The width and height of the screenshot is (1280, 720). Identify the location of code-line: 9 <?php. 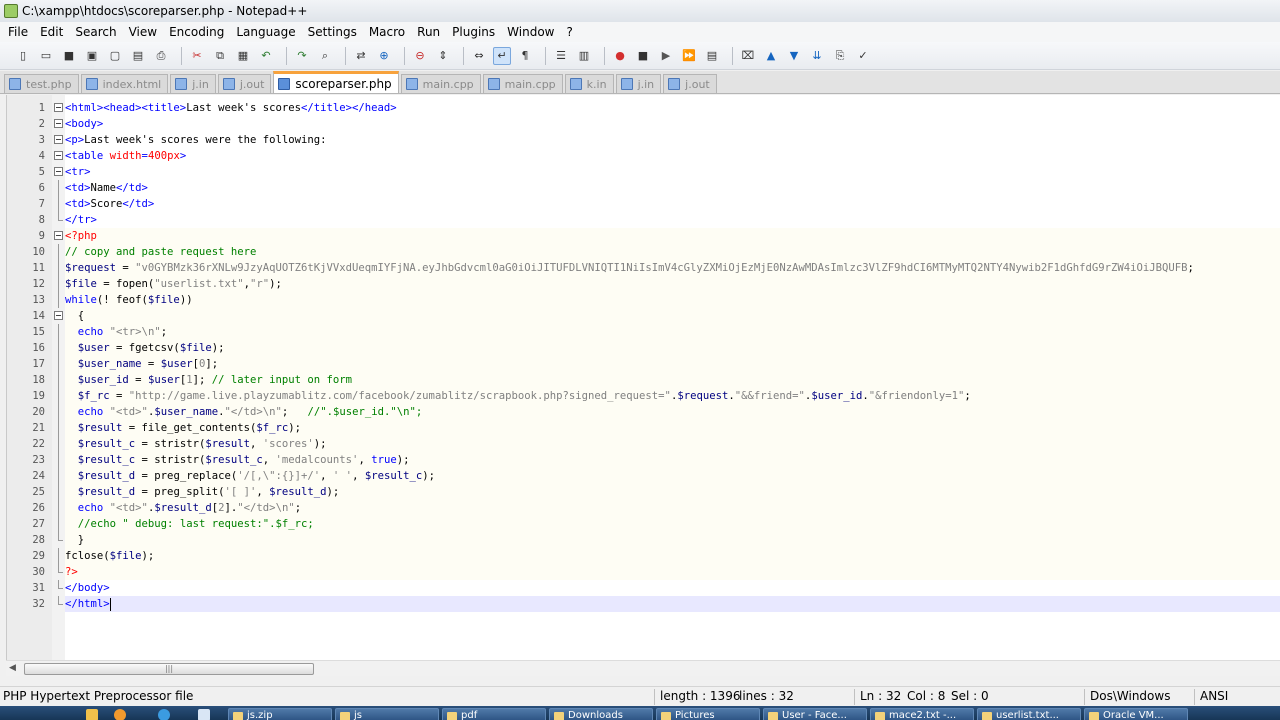
(659, 236).